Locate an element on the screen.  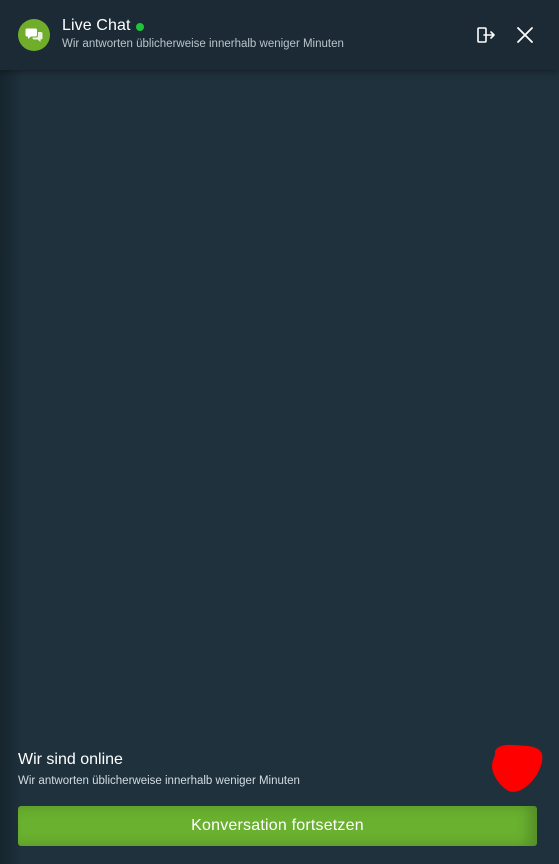
chat-title: Live Chat is located at coordinates (96, 25).